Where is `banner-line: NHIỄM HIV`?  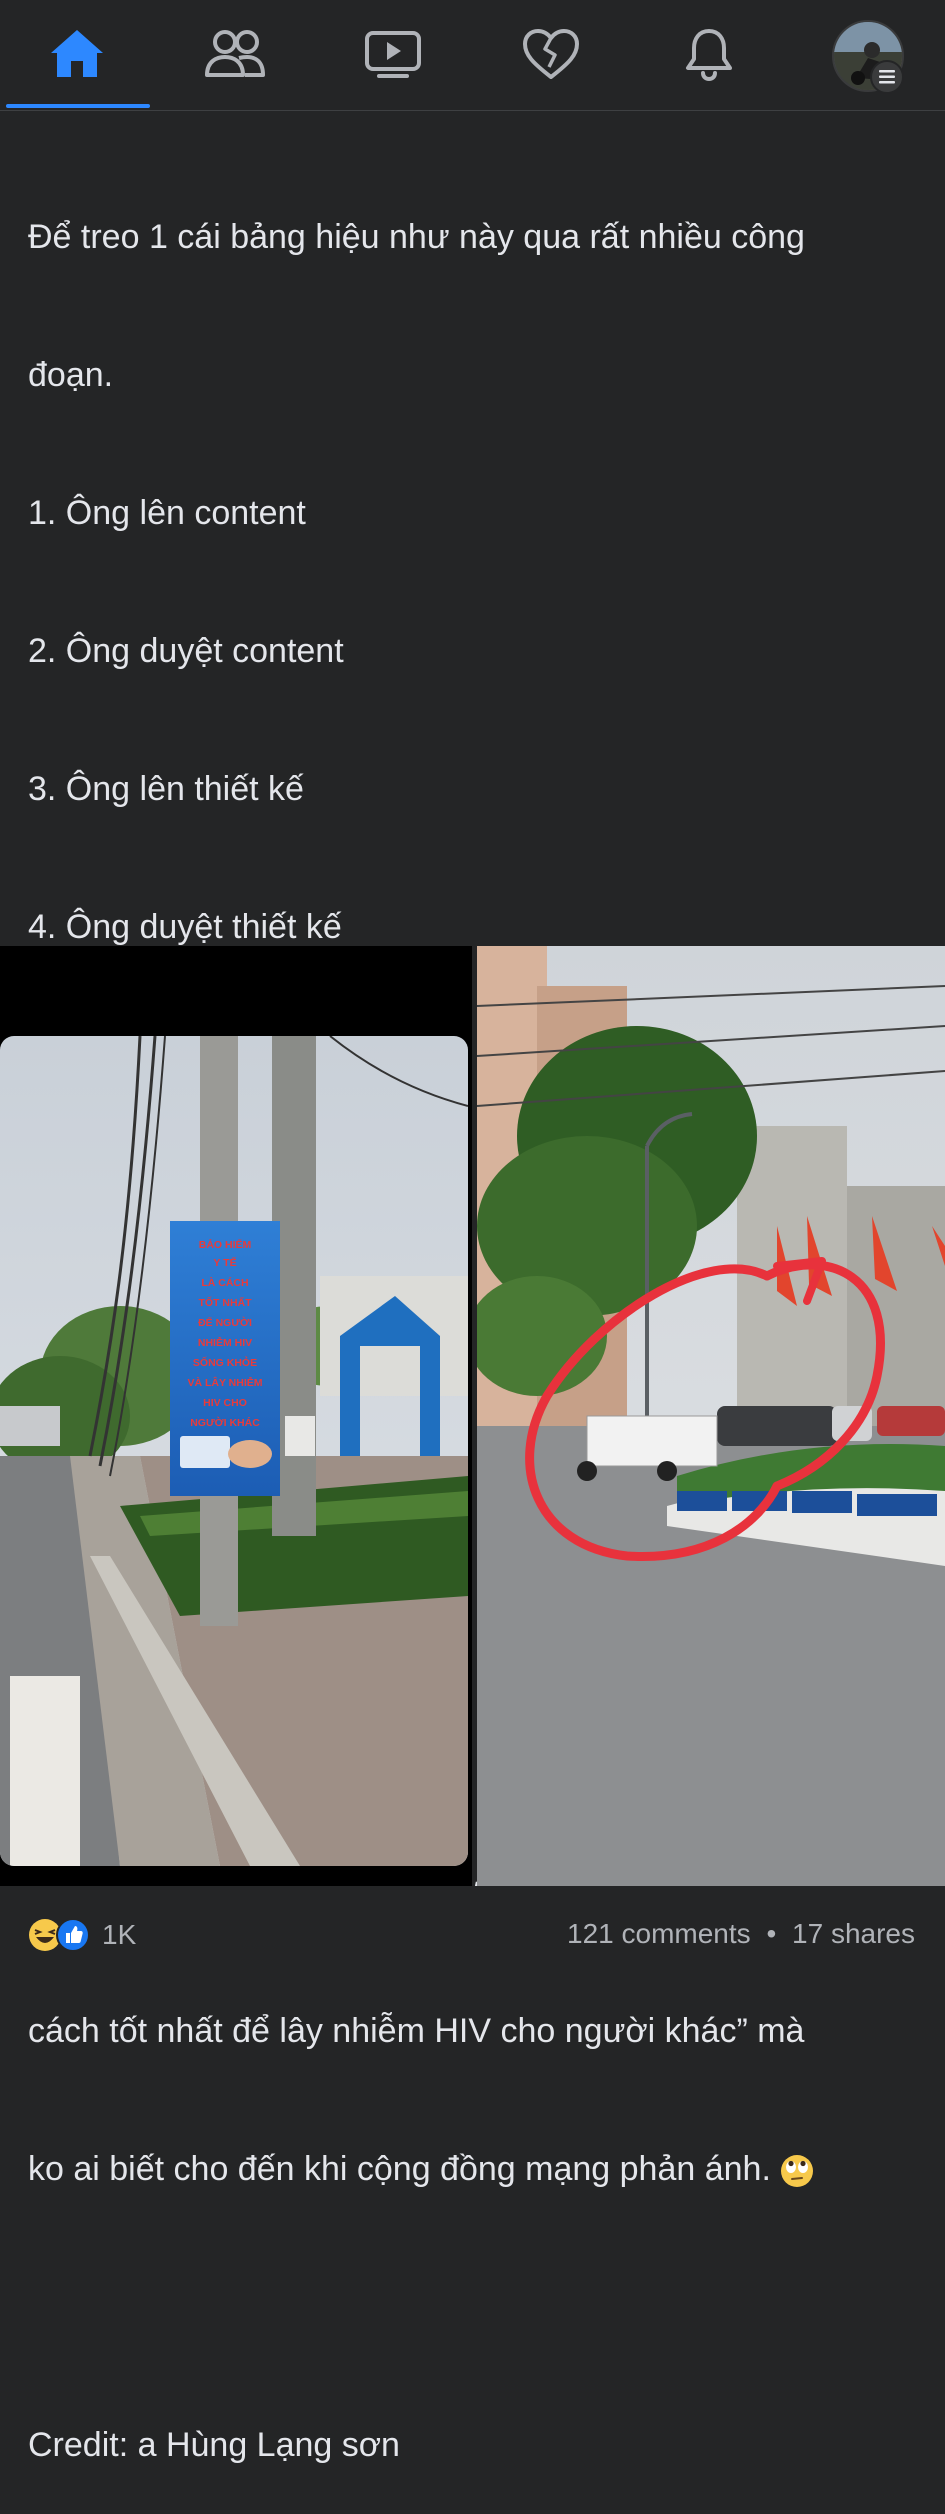 banner-line: NHIỄM HIV is located at coordinates (225, 1342).